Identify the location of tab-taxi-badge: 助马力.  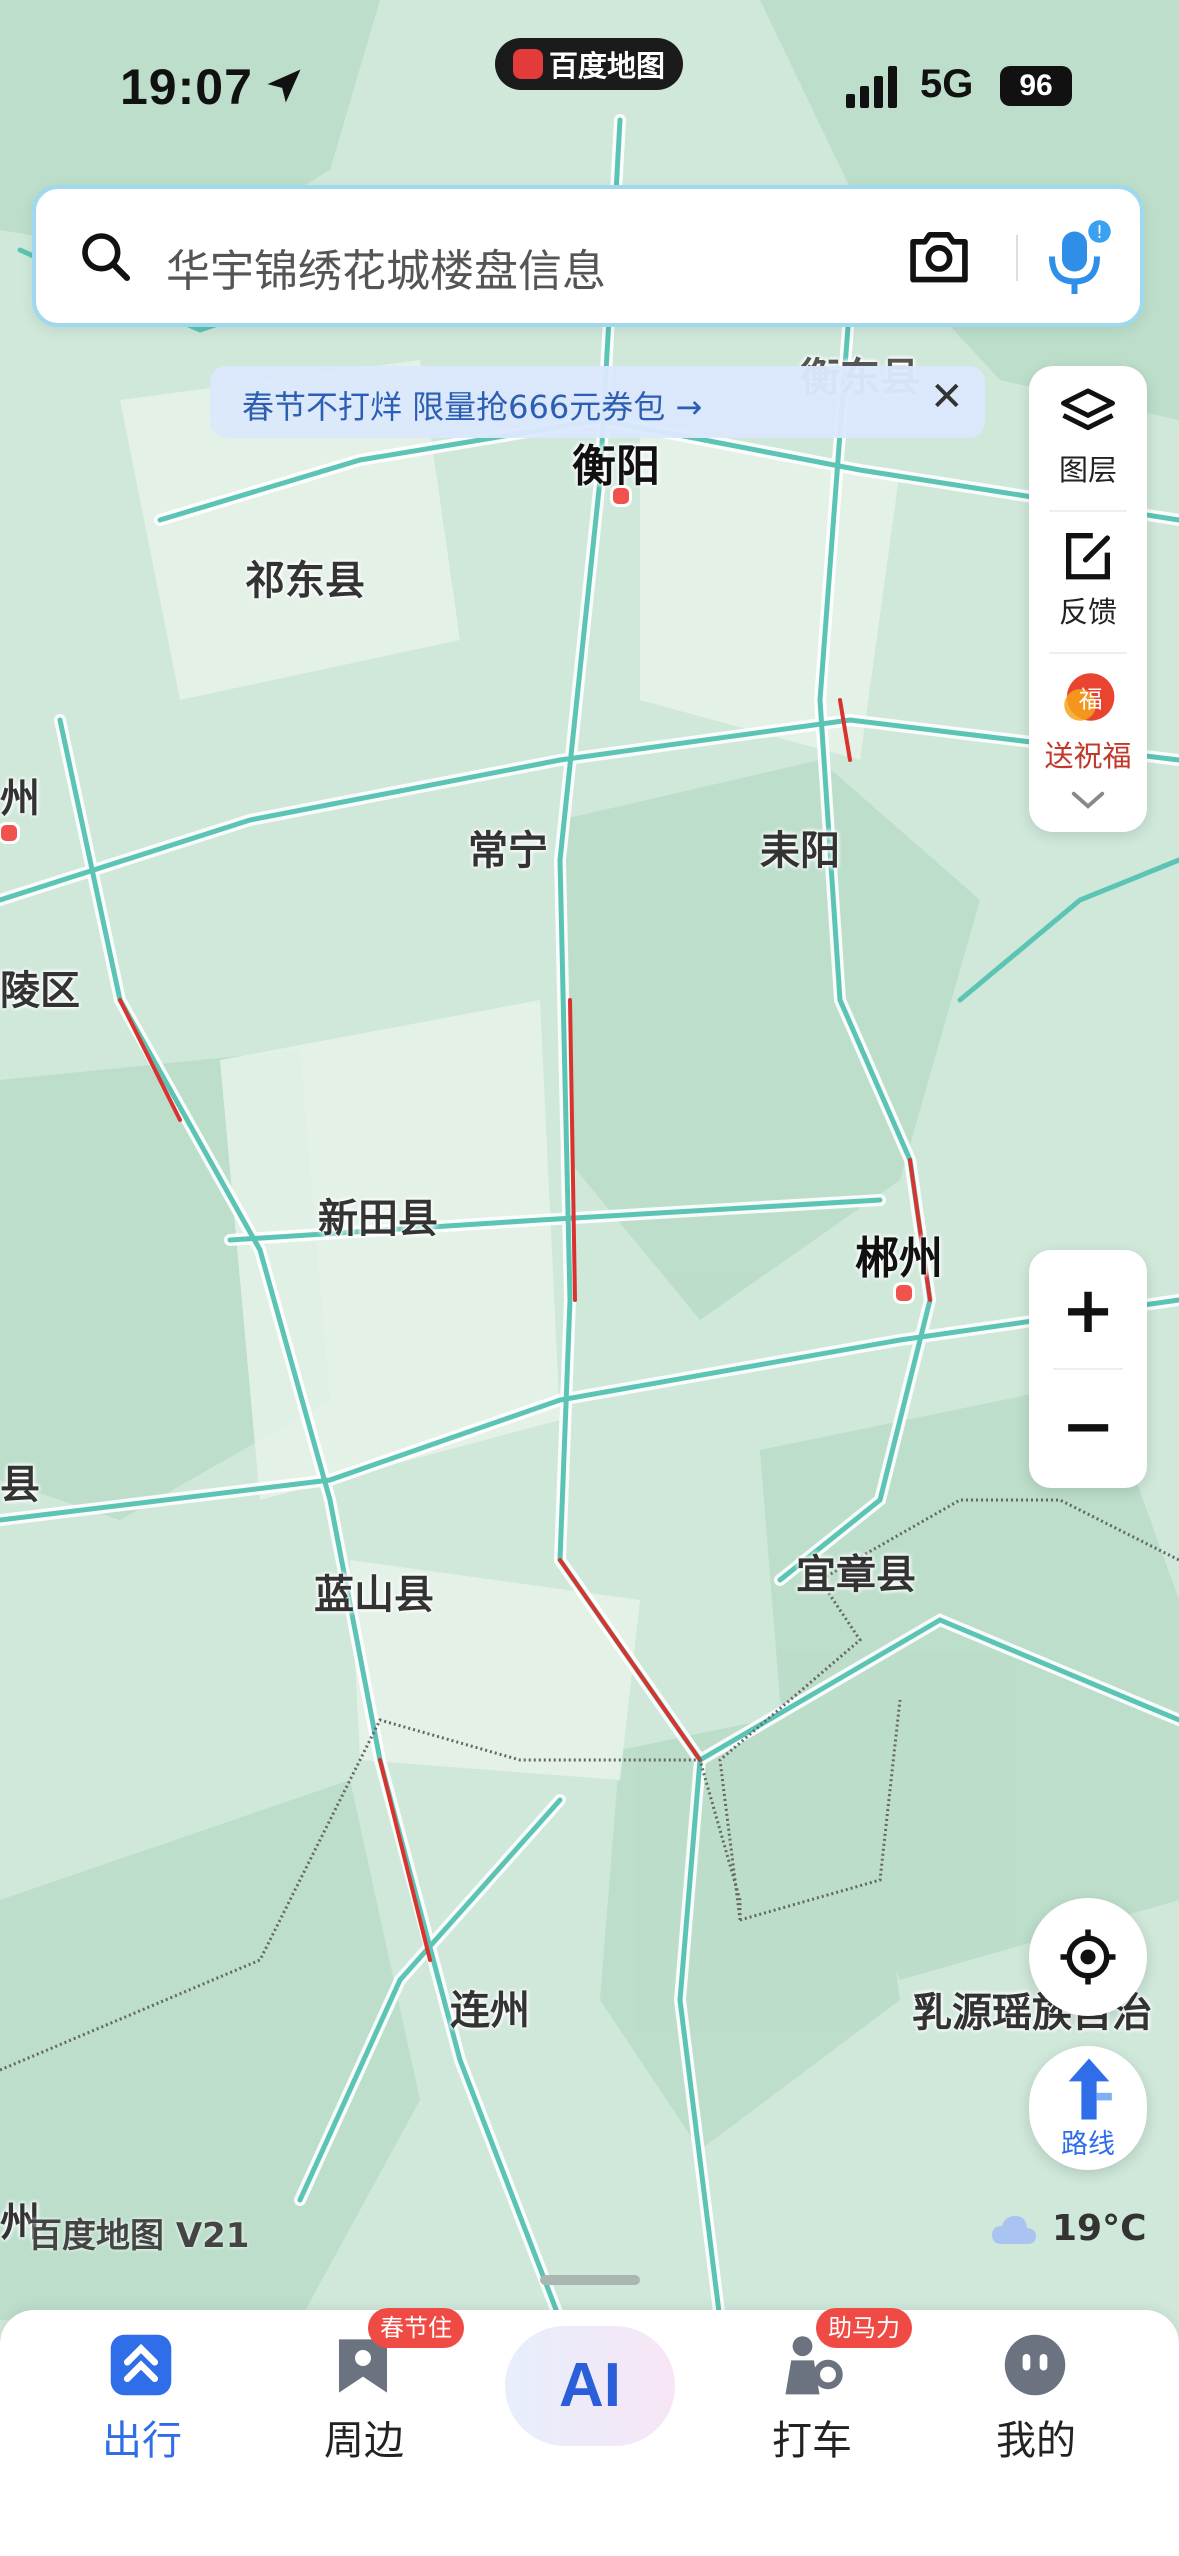
(864, 2328).